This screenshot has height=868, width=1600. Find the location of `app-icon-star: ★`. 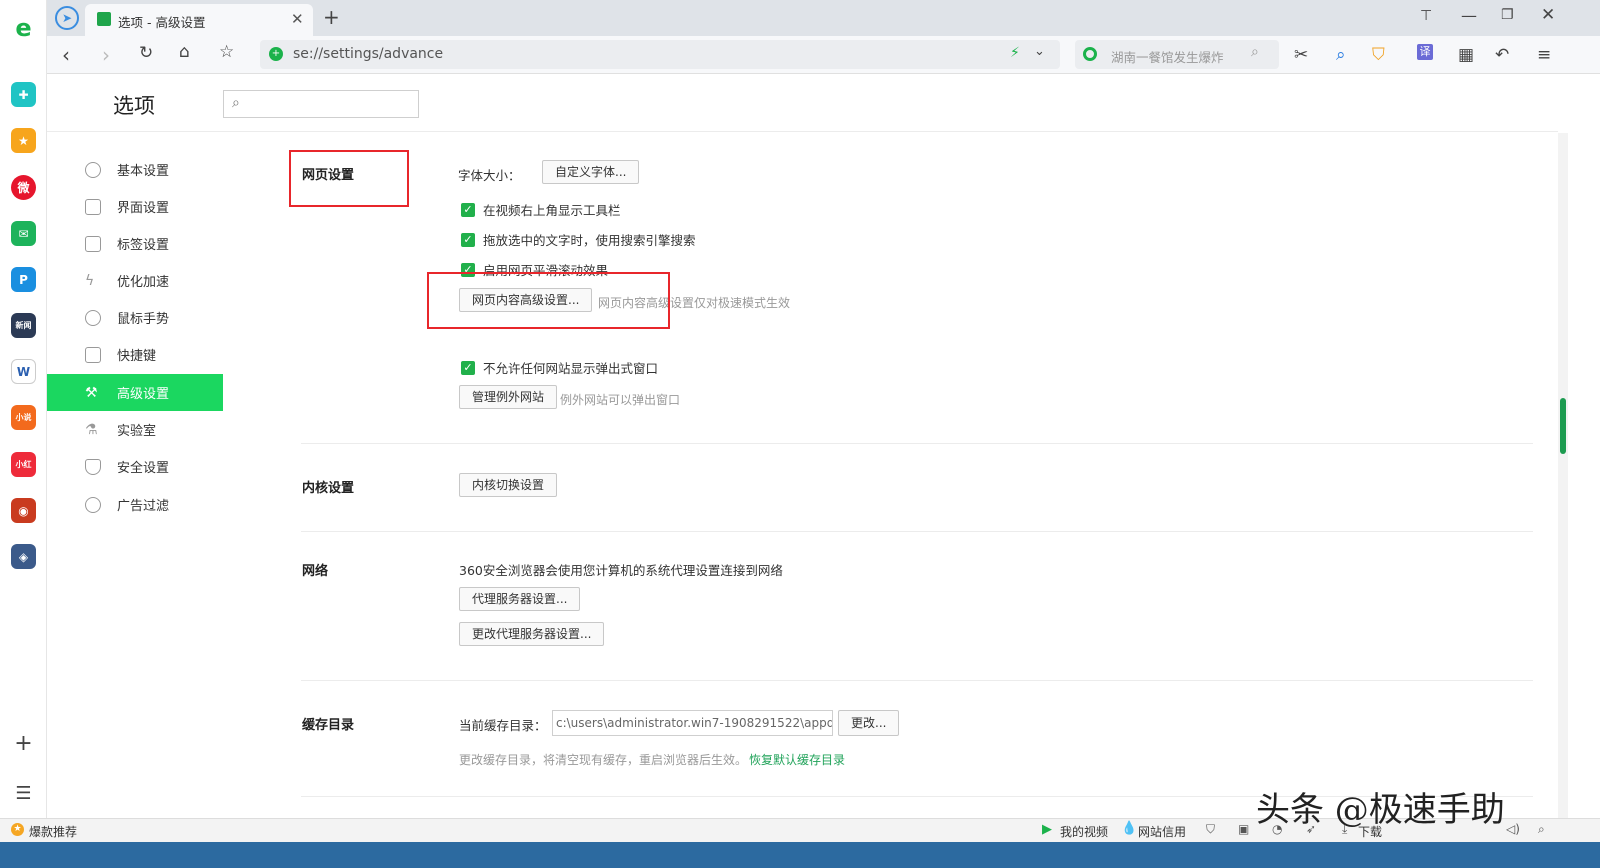

app-icon-star: ★ is located at coordinates (23, 140).